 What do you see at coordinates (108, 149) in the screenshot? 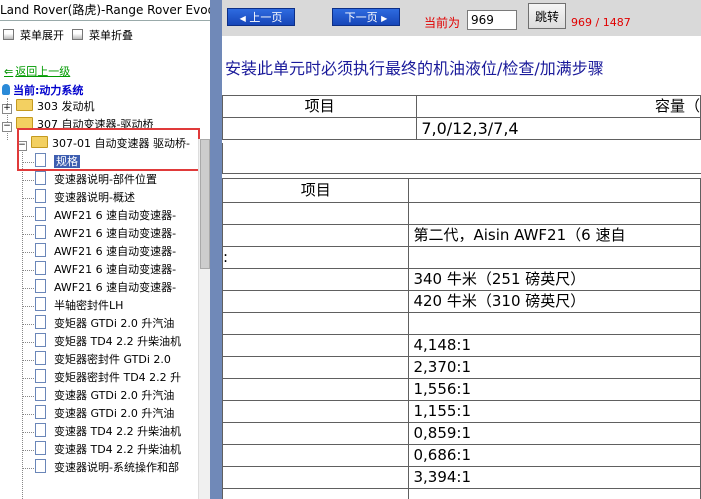
I see `highlight-box` at bounding box center [108, 149].